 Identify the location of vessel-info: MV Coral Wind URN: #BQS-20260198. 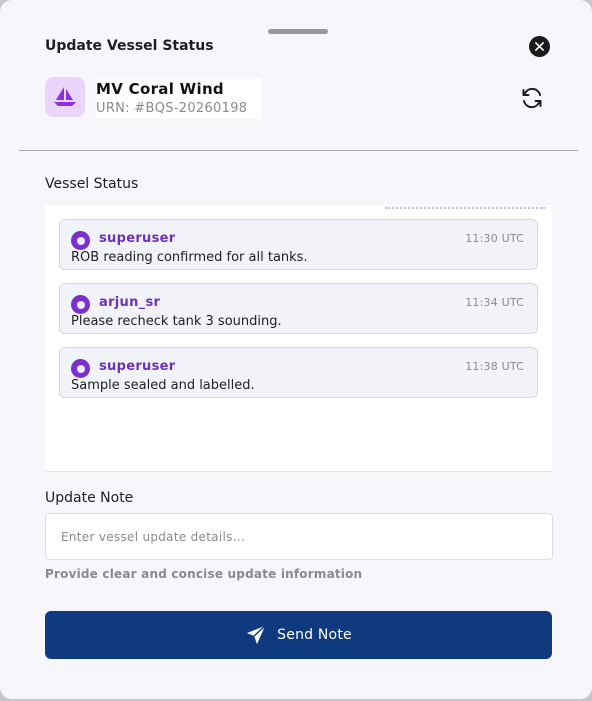
(178, 98).